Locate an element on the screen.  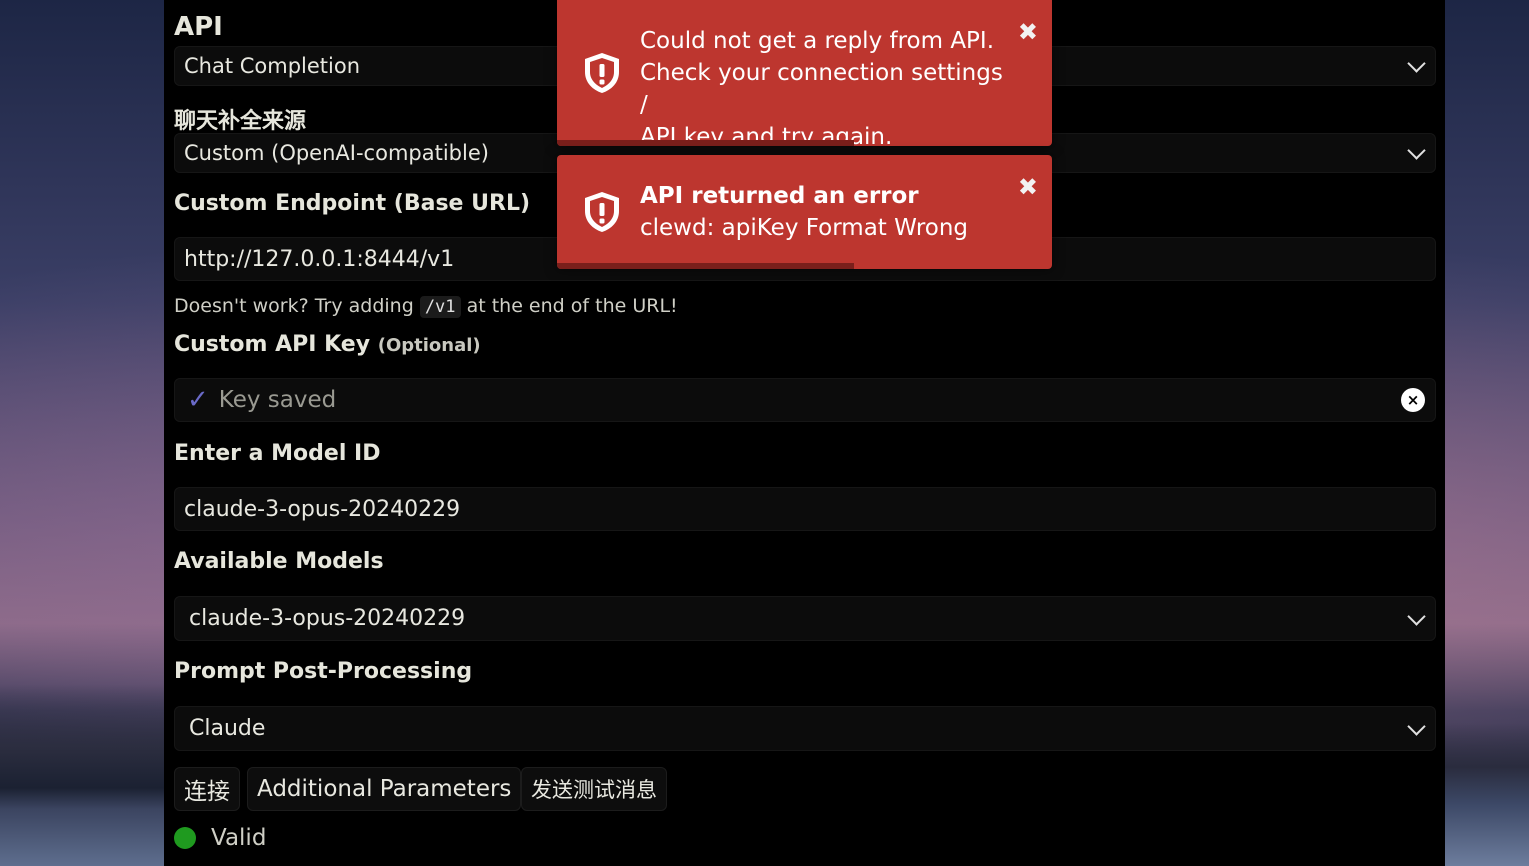
available-models-select: claude-3-opus-20240229 is located at coordinates (805, 618).